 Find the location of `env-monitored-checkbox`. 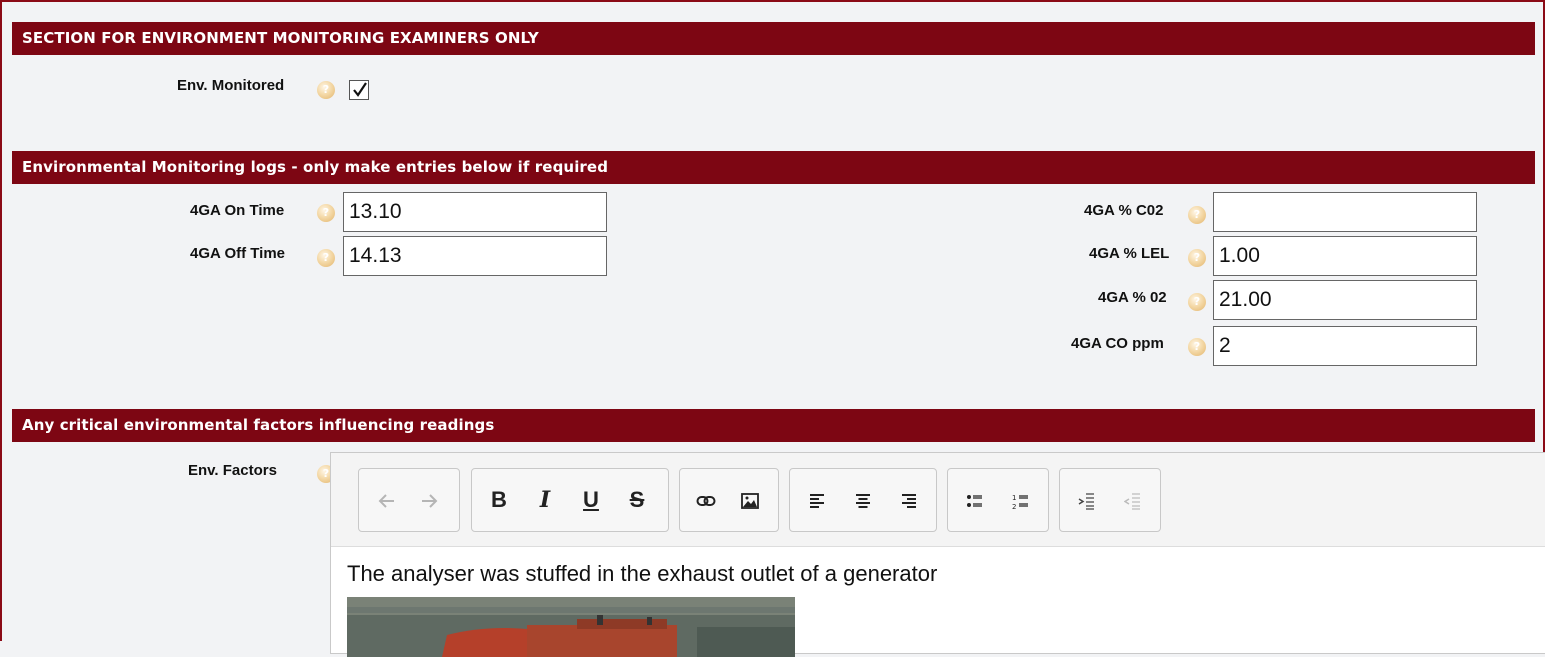

env-monitored-checkbox is located at coordinates (359, 90).